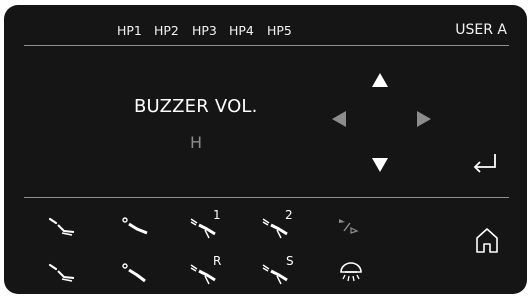  What do you see at coordinates (166, 30) in the screenshot?
I see `tab-hp2: HP2` at bounding box center [166, 30].